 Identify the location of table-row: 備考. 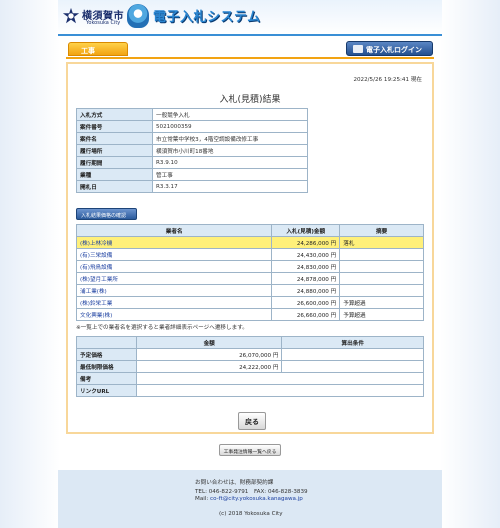
(250, 378).